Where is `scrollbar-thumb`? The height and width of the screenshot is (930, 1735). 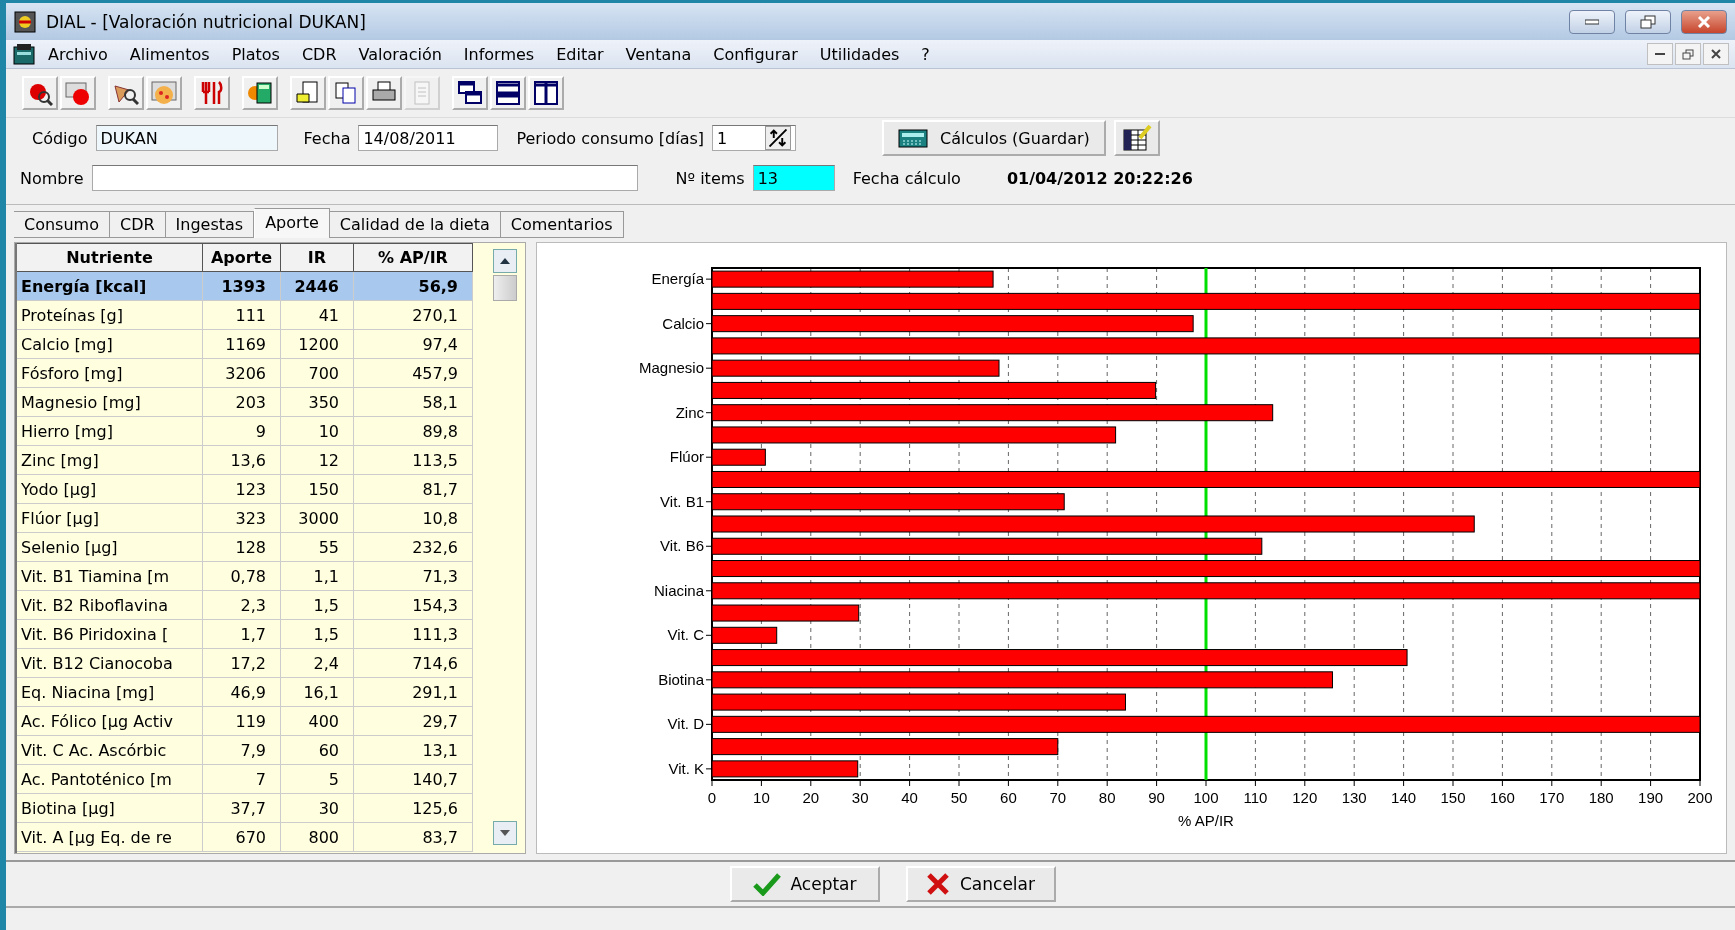 scrollbar-thumb is located at coordinates (505, 288).